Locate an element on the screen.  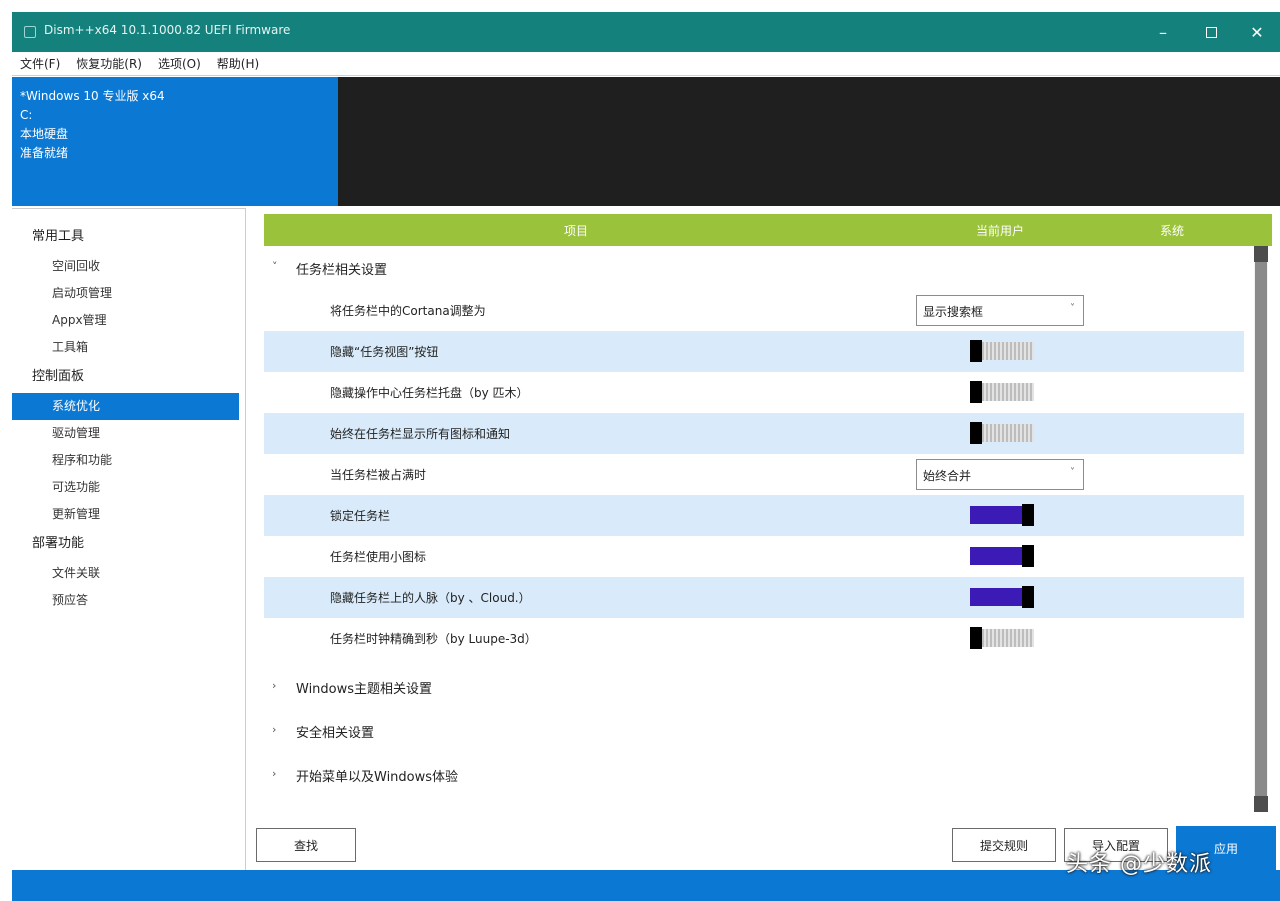
session-drive: C: is located at coordinates (26, 115).